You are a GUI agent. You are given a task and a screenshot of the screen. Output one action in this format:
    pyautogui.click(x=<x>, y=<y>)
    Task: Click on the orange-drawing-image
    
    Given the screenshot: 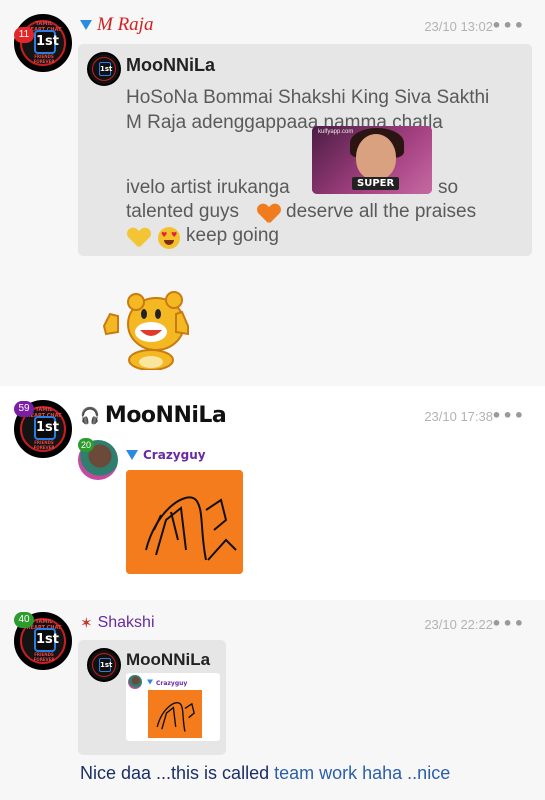 What is the action you would take?
    pyautogui.click(x=184, y=522)
    